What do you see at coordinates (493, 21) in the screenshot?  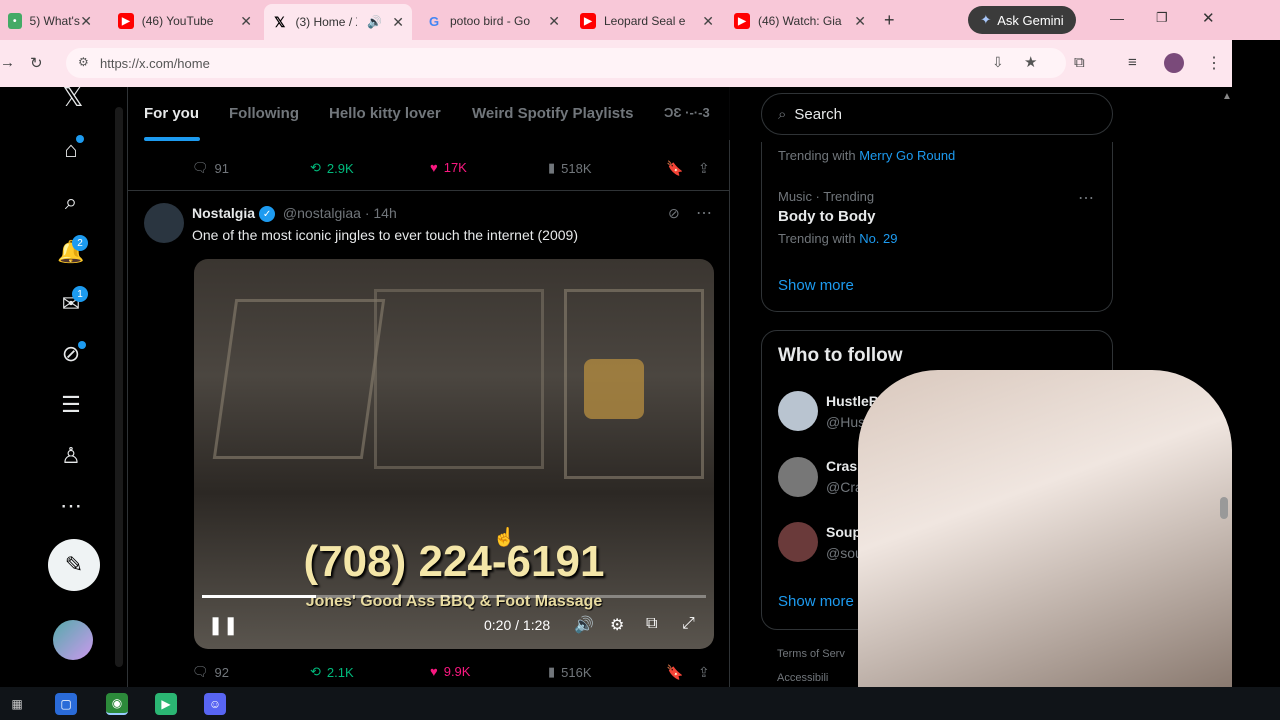 I see `browser-tab: G potoo bird - Go ✕` at bounding box center [493, 21].